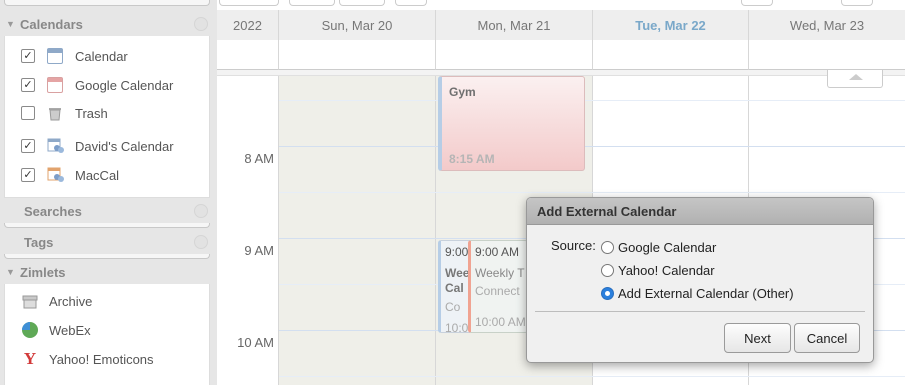 The image size is (905, 385). Describe the element at coordinates (101, 359) in the screenshot. I see `zimlet-label: Yahoo! Emoticons` at that location.